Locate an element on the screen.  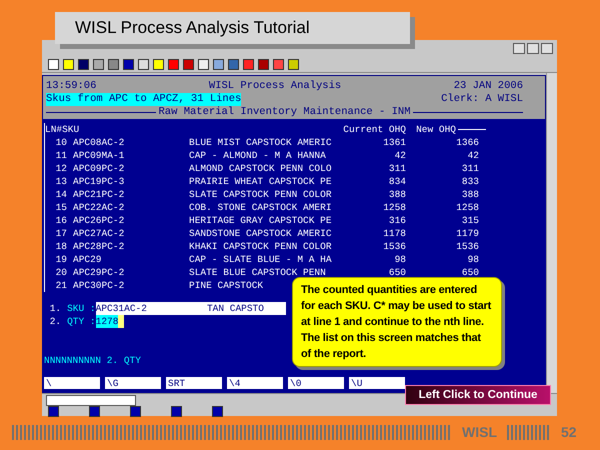
description-cell: SANDSTONE CAPSTOCK AMERIC is located at coordinates (260, 233).